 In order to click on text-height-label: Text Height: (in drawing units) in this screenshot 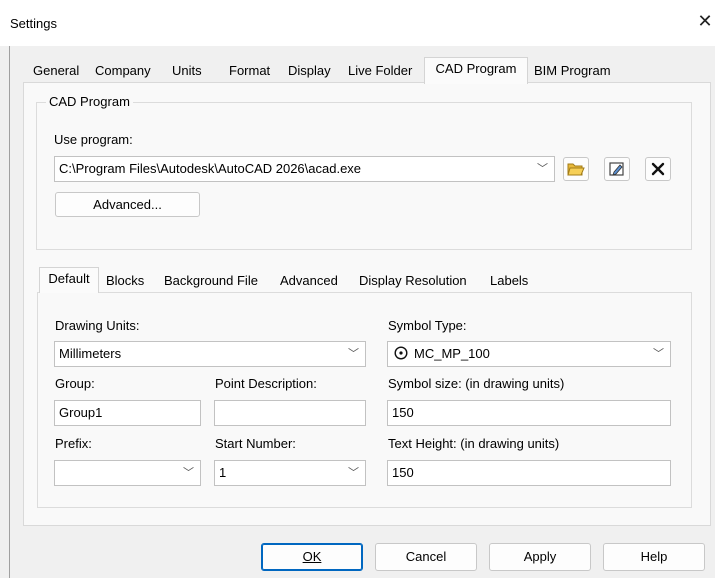, I will do `click(474, 443)`.